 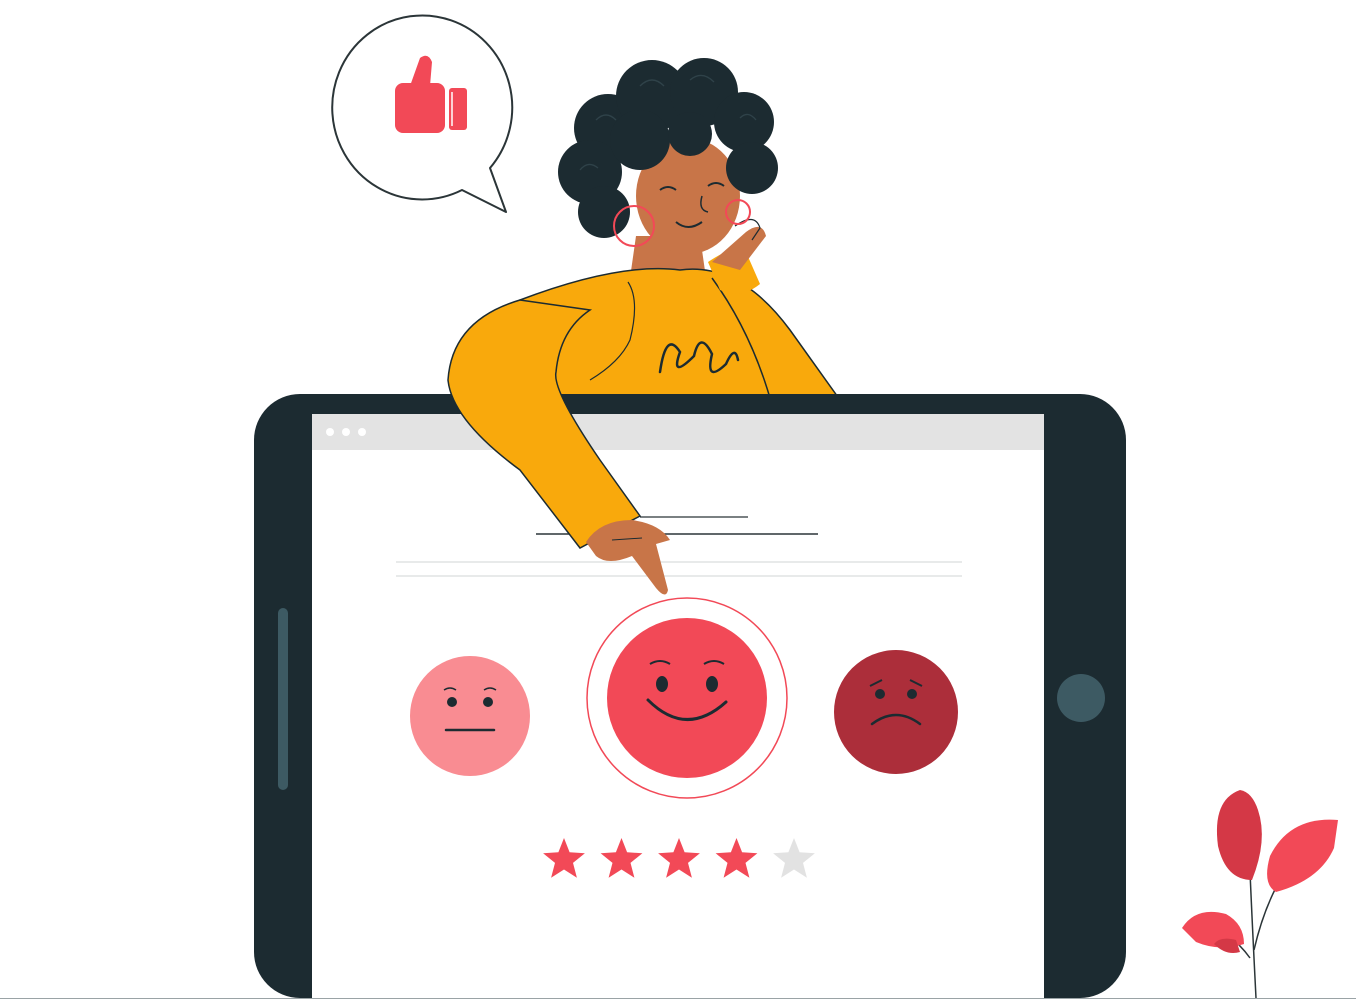 What do you see at coordinates (680, 229) in the screenshot?
I see `person` at bounding box center [680, 229].